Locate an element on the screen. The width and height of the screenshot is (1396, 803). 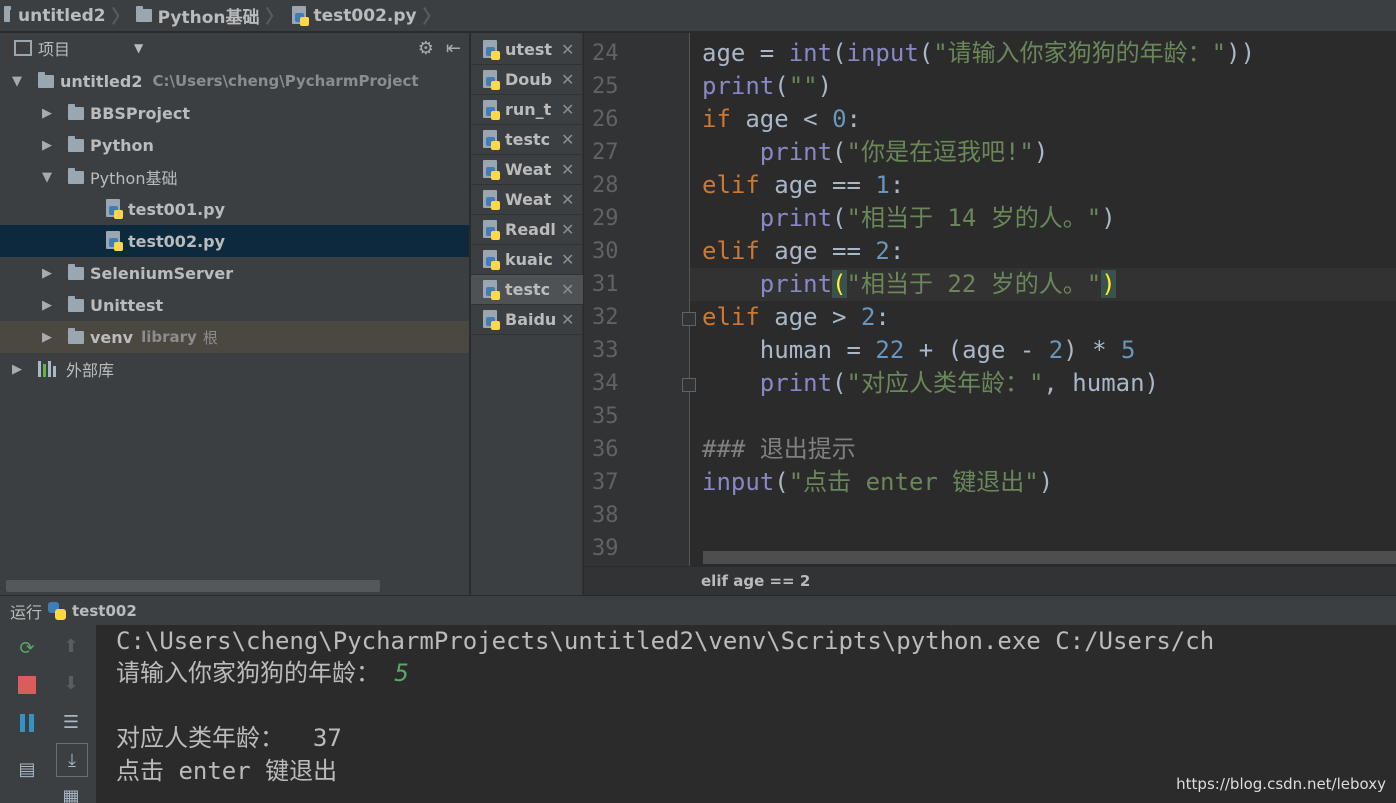
chevron-down-icon: ▼ is located at coordinates (138, 48).